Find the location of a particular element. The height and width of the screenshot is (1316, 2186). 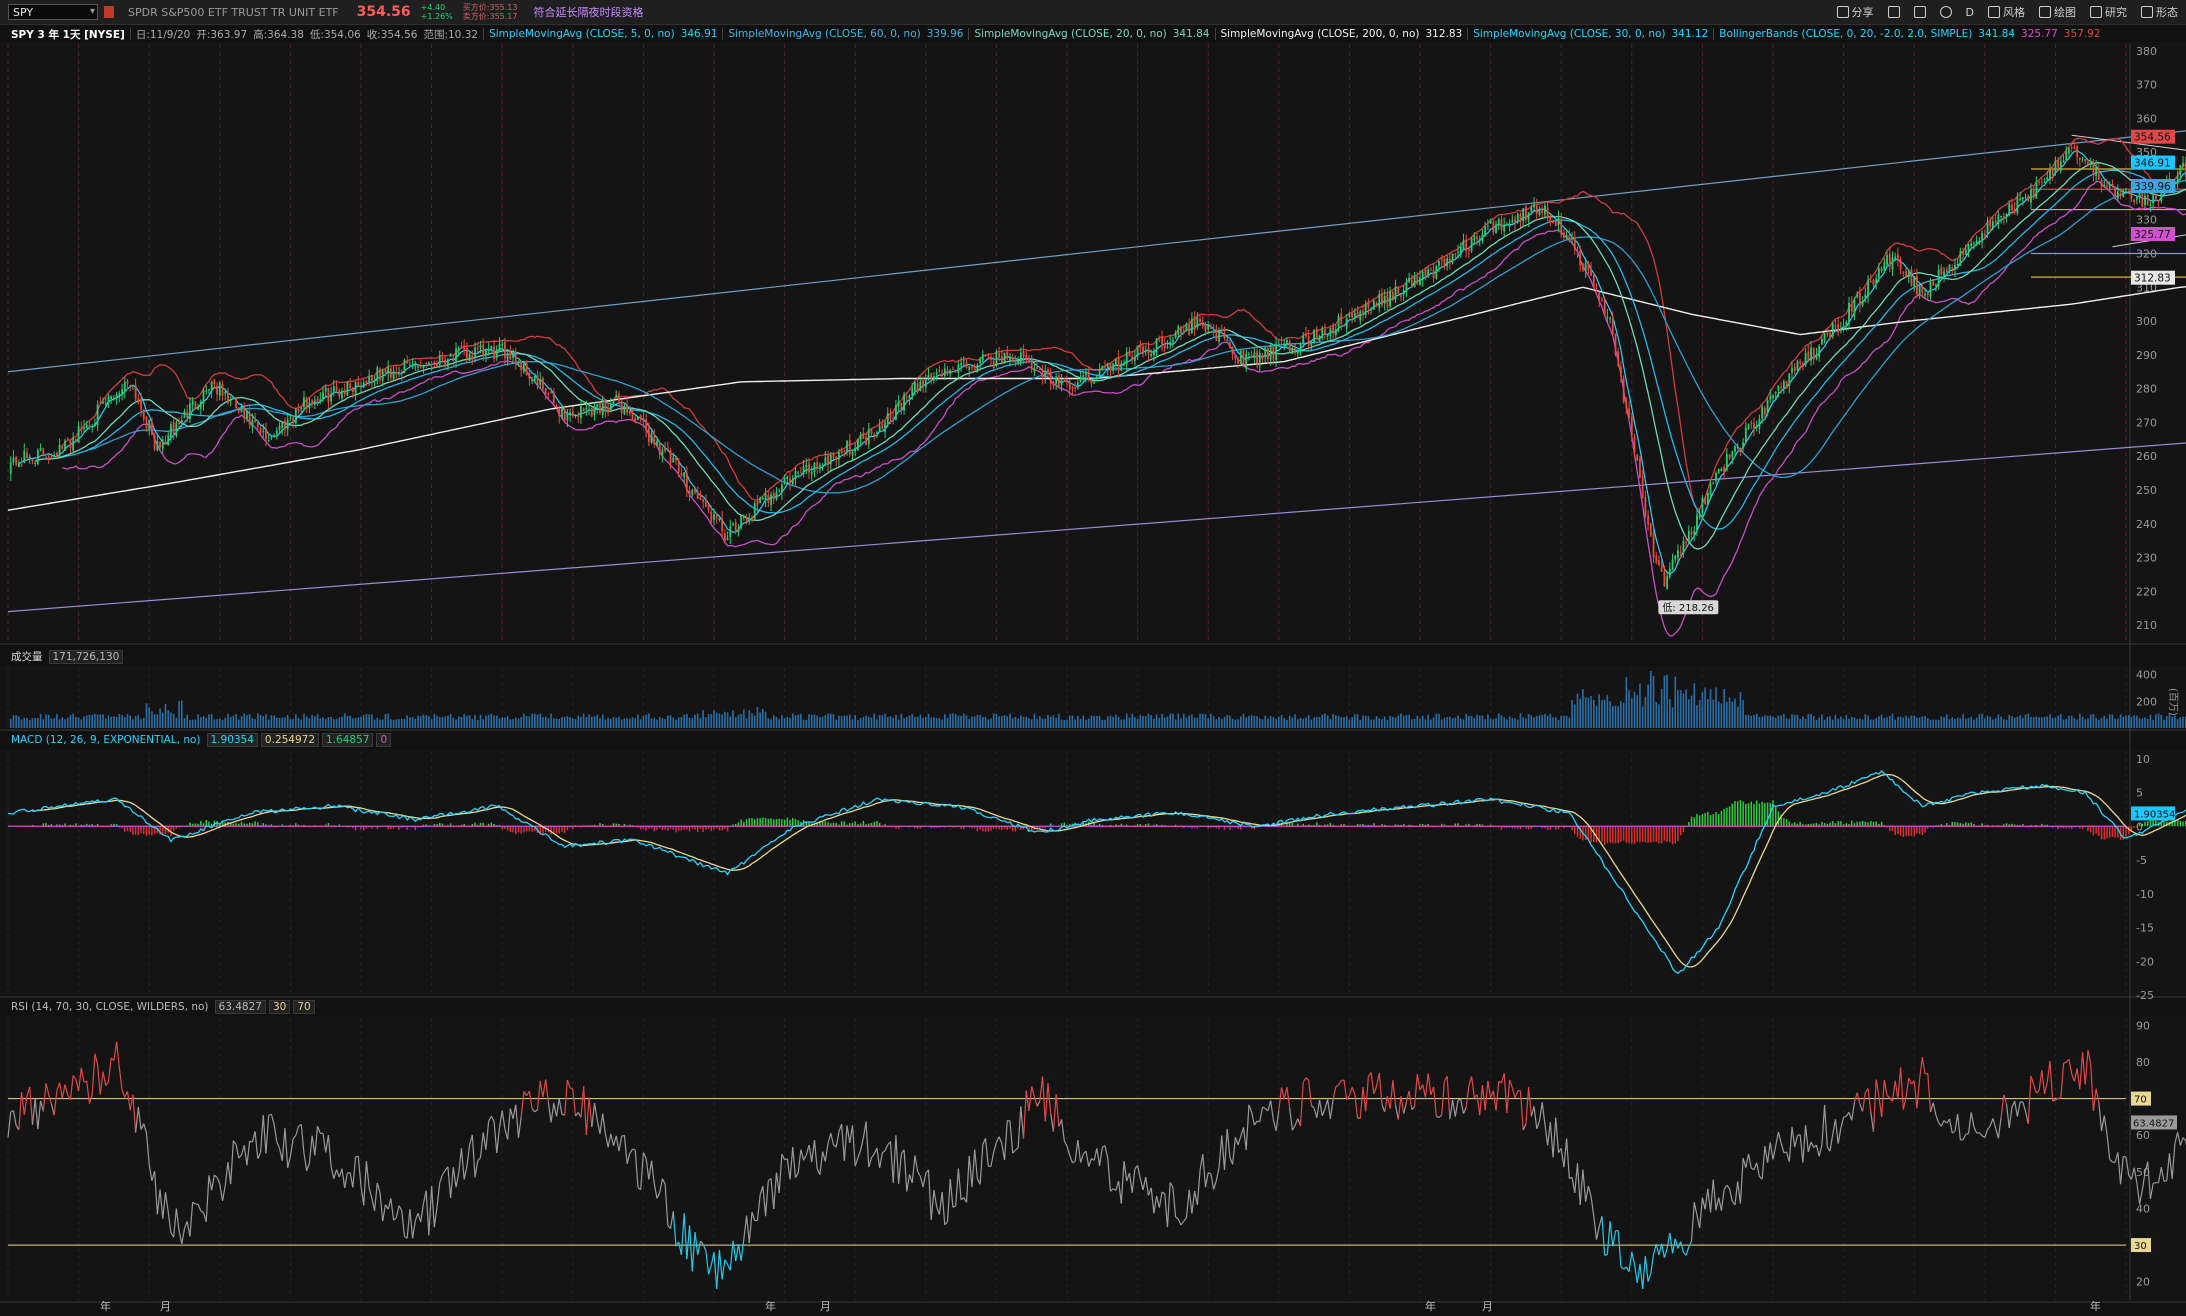

rsi-tick-label: 60 is located at coordinates (2143, 1135).